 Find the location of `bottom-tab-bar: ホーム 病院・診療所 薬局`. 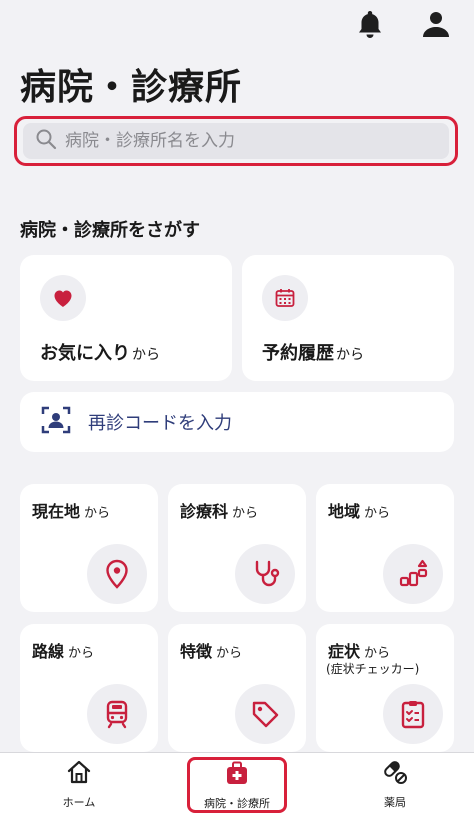

bottom-tab-bar: ホーム 病院・診療所 薬局 is located at coordinates (237, 783).